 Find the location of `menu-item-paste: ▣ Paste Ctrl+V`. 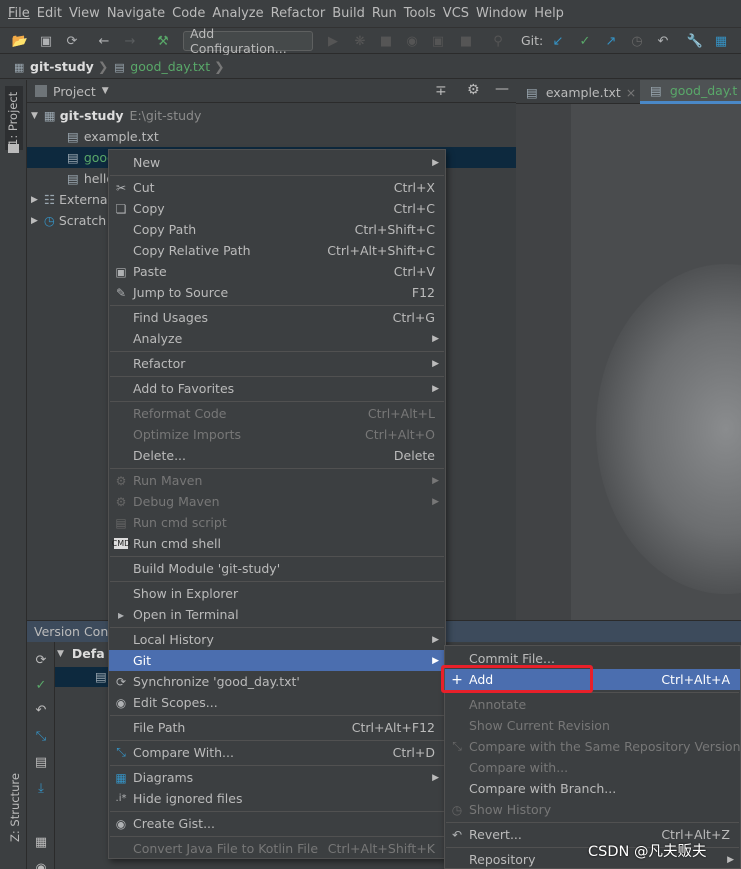

menu-item-paste: ▣ Paste Ctrl+V is located at coordinates (277, 271).